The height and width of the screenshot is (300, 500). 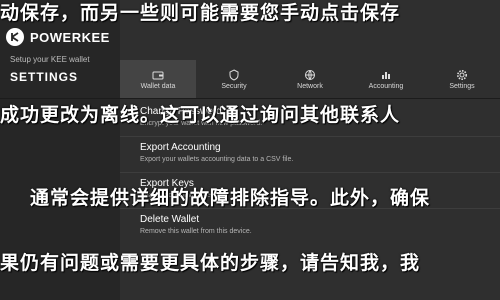 What do you see at coordinates (234, 74) in the screenshot?
I see `shield-icon` at bounding box center [234, 74].